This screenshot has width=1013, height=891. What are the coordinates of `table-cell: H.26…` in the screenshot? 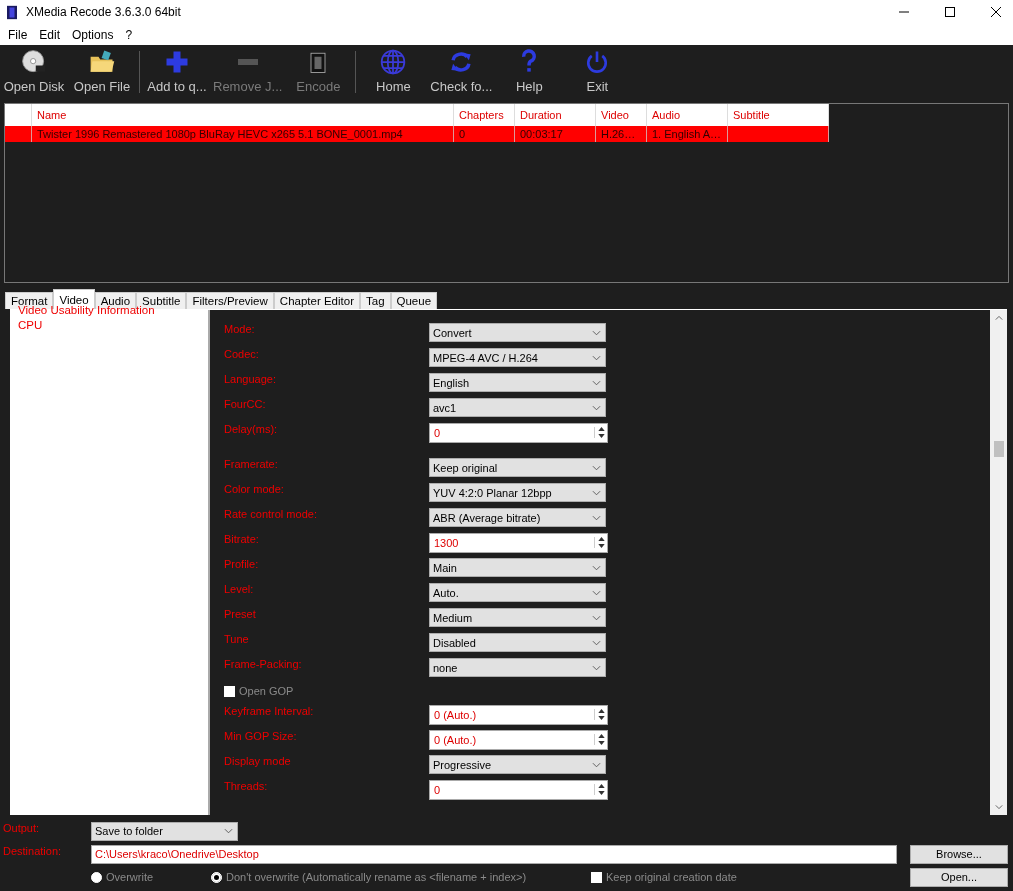 It's located at (618, 134).